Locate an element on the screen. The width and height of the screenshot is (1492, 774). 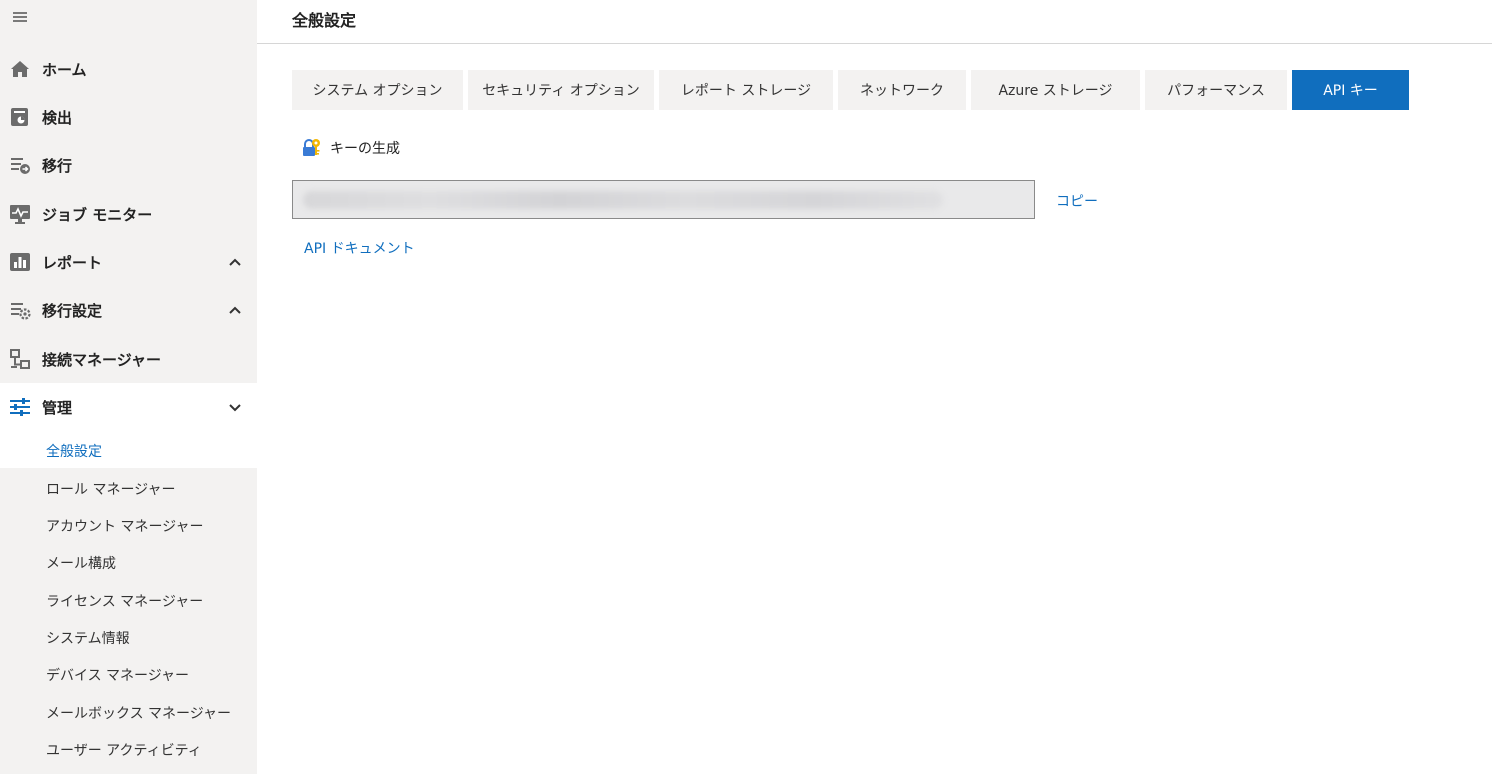
discovery-icon is located at coordinates (19, 117).